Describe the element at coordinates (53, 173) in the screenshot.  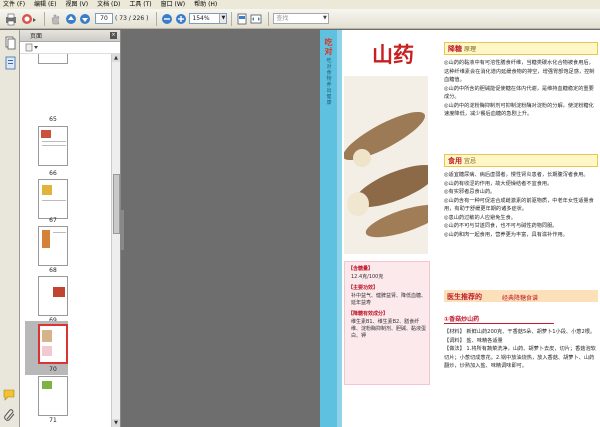
I see `thumbnail-label: 66` at that location.